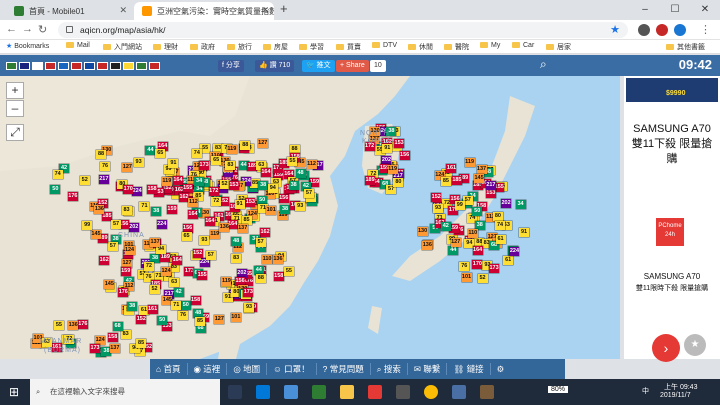  Describe the element at coordinates (174, 283) in the screenshot. I see `aqi-station-marker: 63` at that location.